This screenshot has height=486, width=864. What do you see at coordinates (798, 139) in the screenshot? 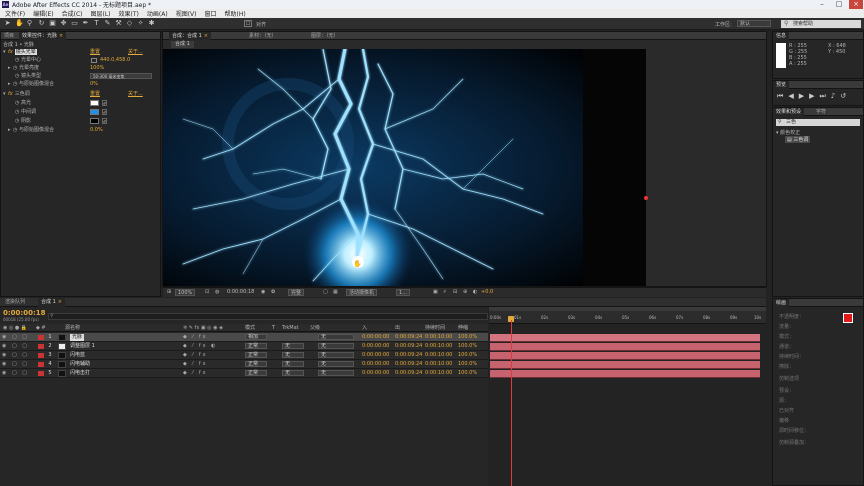
I see `effect-item-tritone: ▤ 三色调` at bounding box center [798, 139].